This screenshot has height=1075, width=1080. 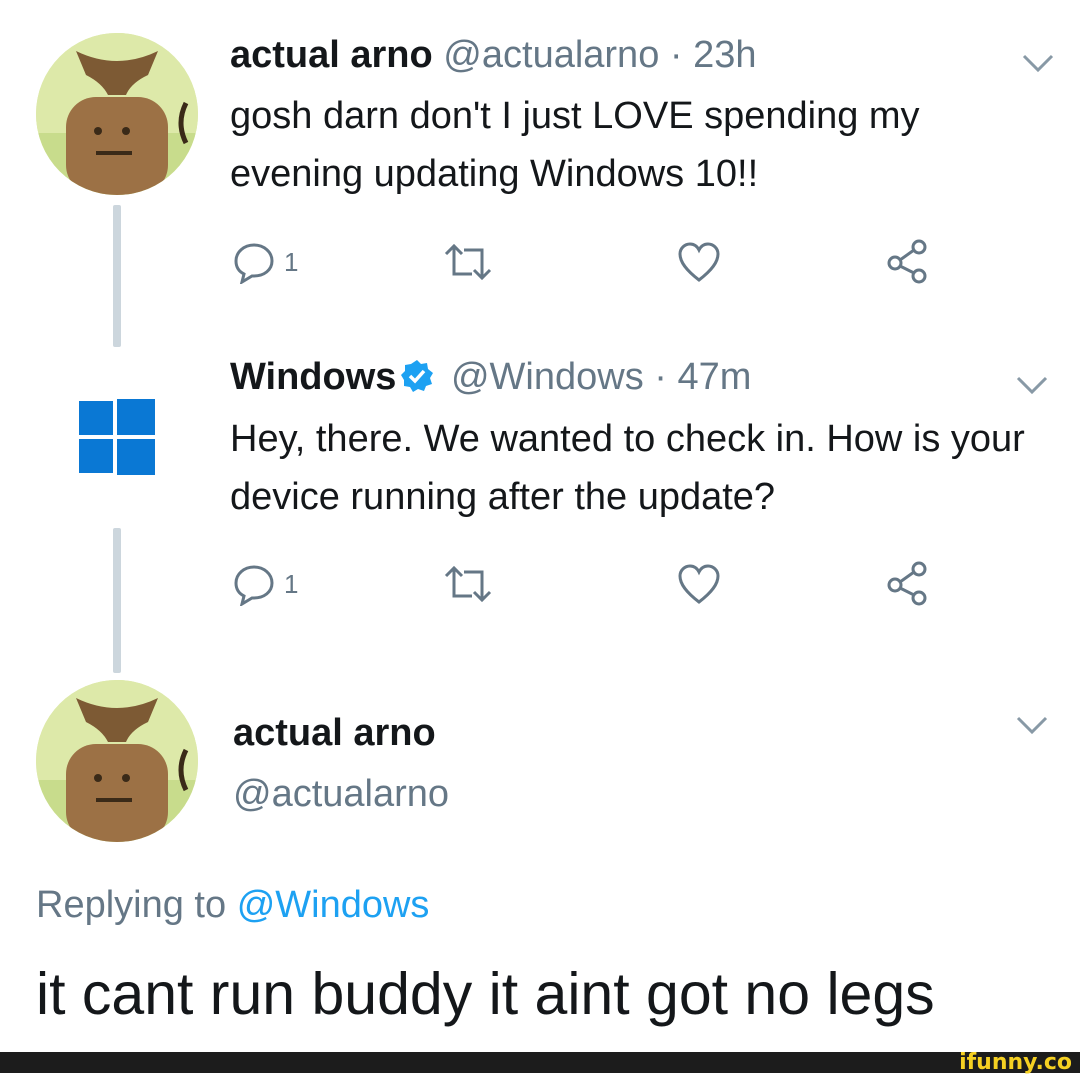 I want to click on tweet-header: Windows @Windows · 47m, so click(x=490, y=377).